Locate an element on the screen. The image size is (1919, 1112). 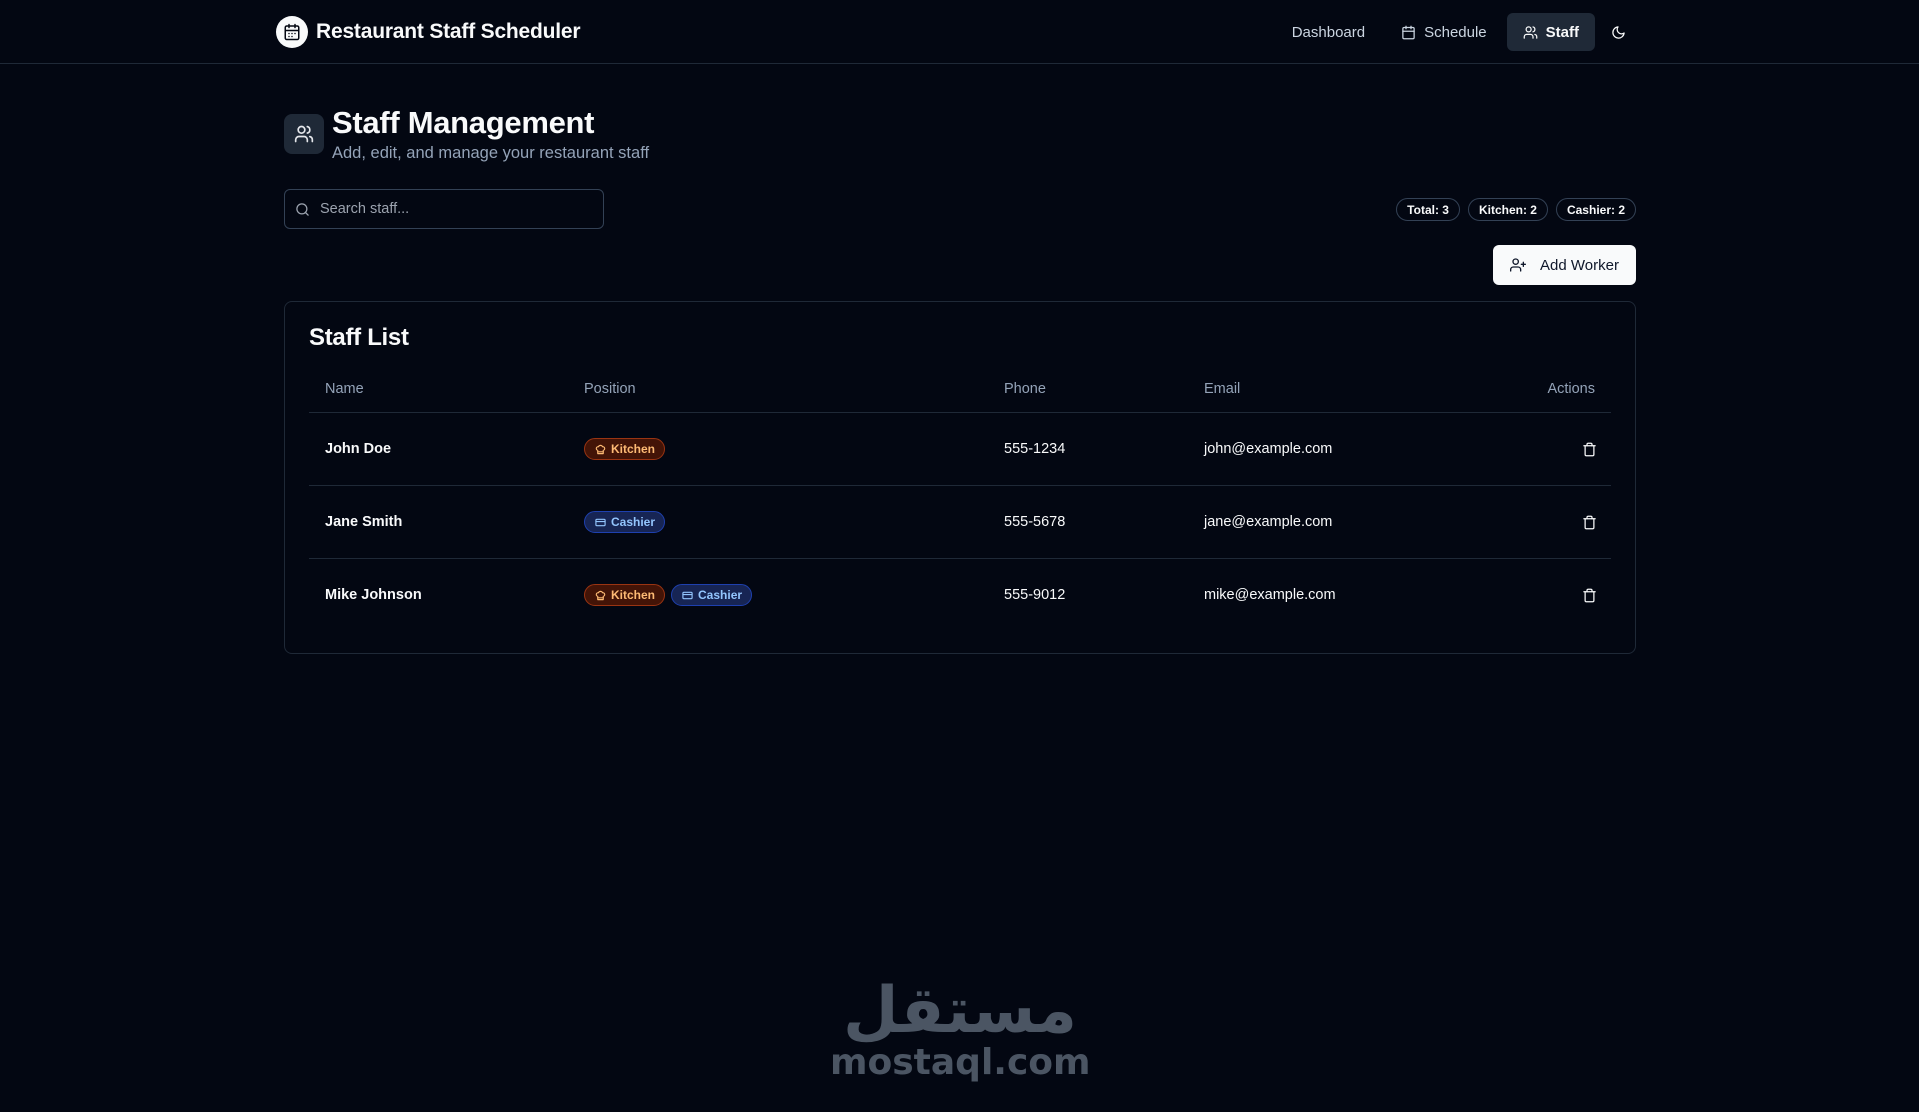
nav-item-label: Schedule is located at coordinates (1455, 32).